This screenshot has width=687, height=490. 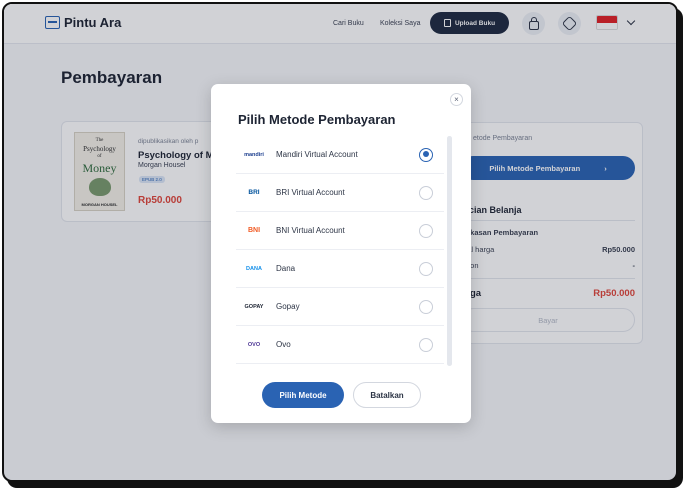 What do you see at coordinates (303, 395) in the screenshot?
I see `select-method-button: Pilih Metode` at bounding box center [303, 395].